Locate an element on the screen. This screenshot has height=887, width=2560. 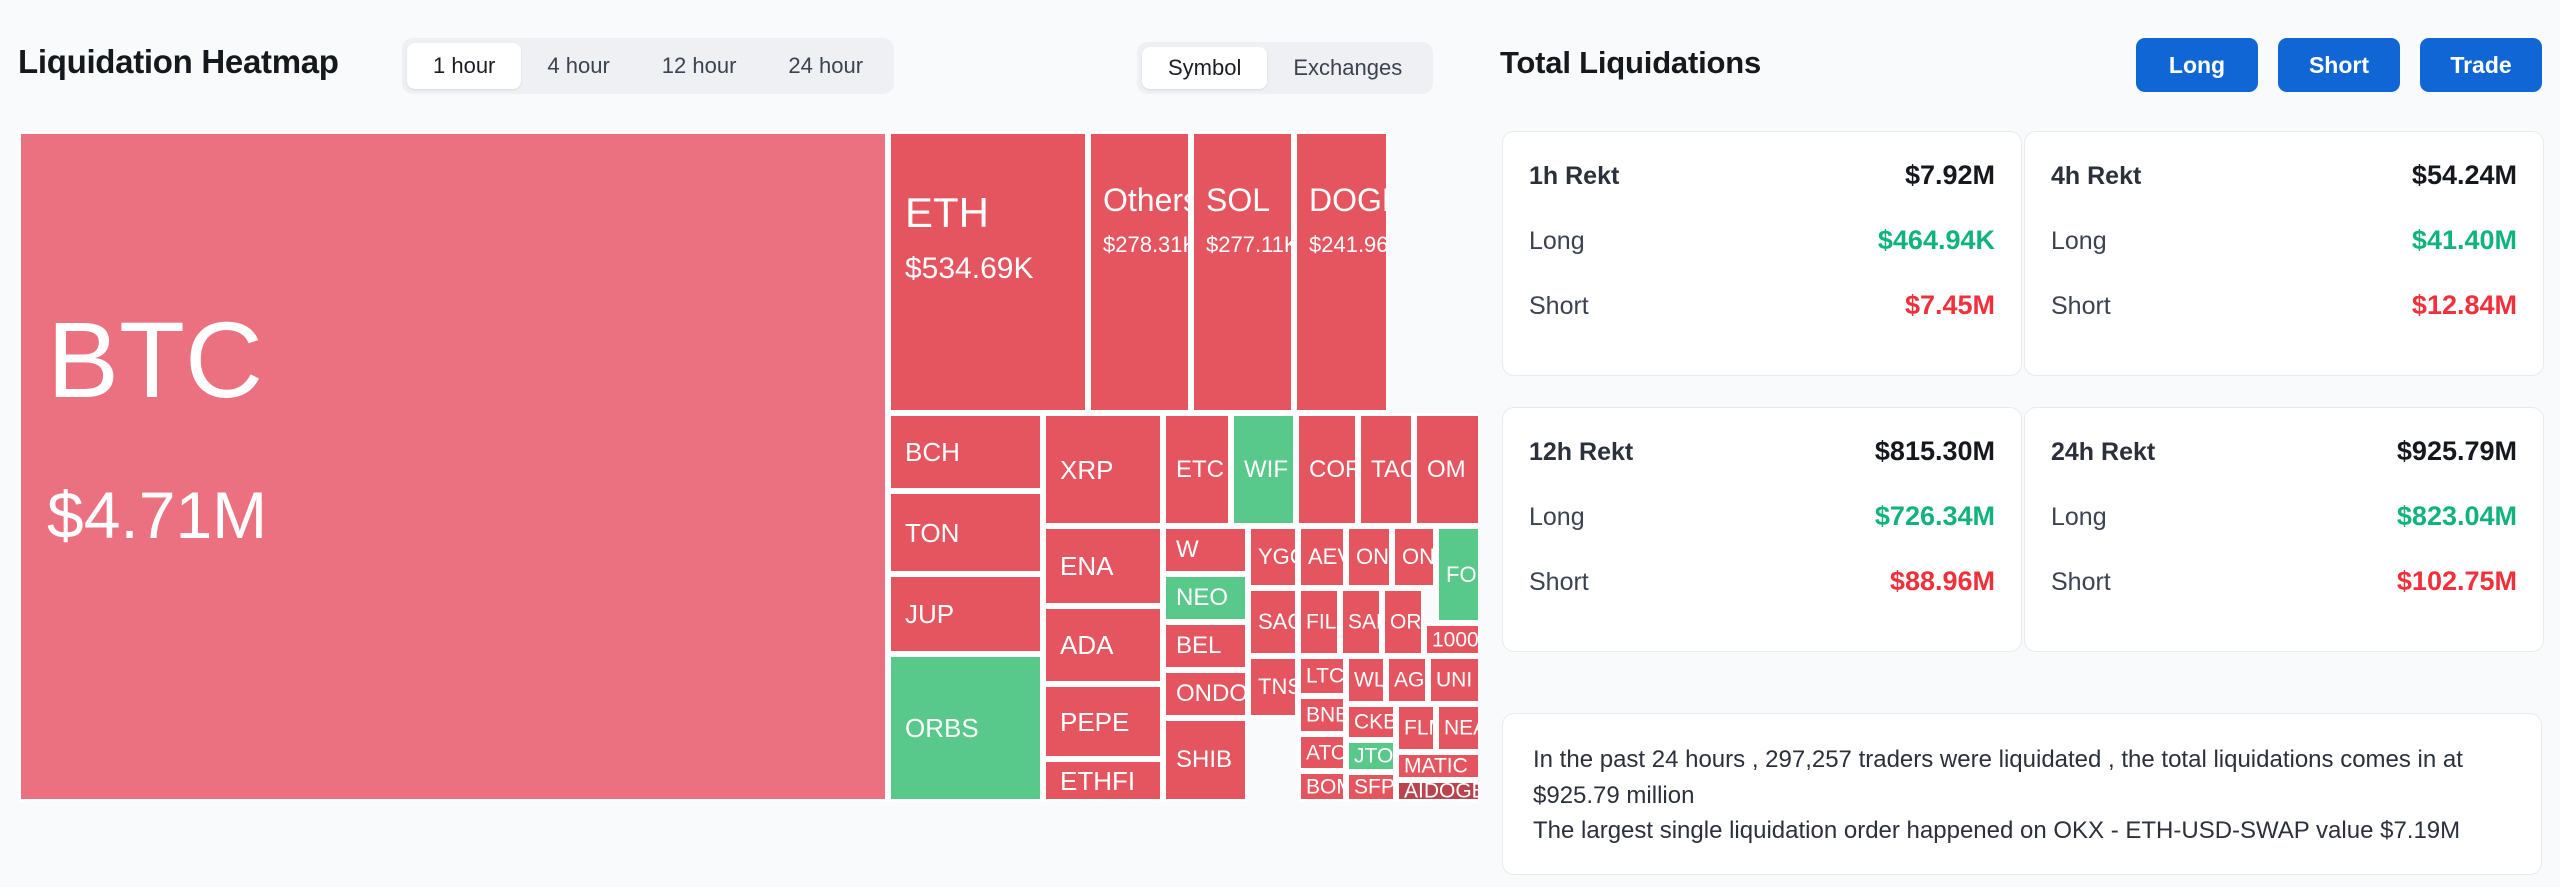
treemap-tile-pepe: PEPE is located at coordinates (1103, 721).